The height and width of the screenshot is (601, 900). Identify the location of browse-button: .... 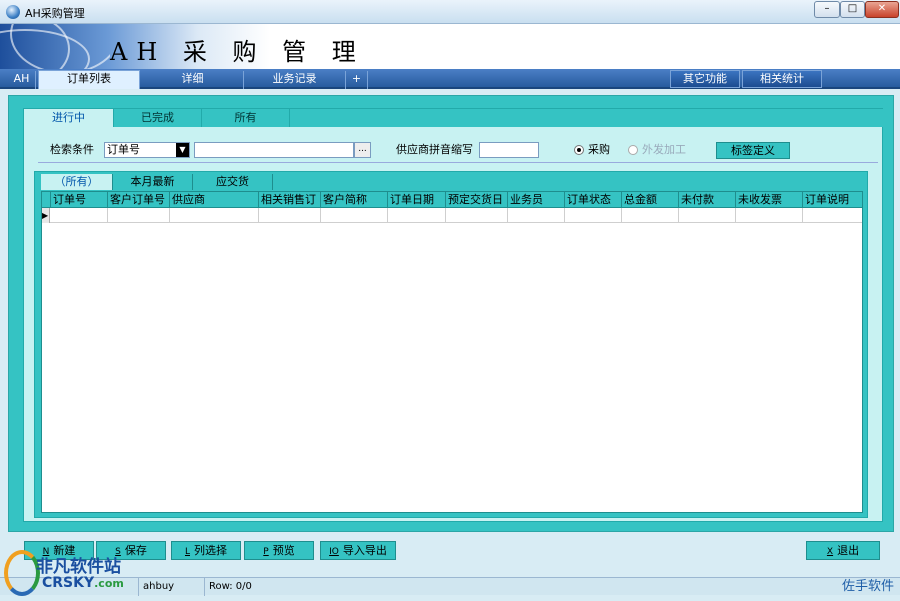
(362, 150).